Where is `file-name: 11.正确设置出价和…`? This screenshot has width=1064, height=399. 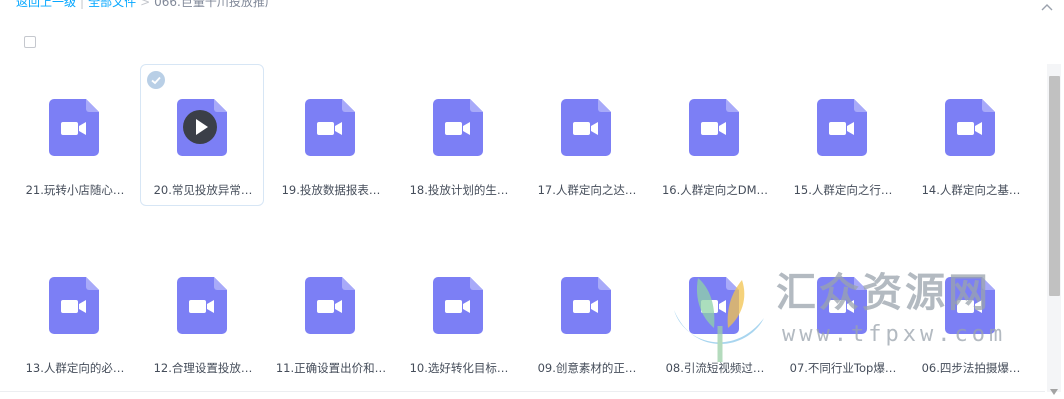 file-name: 11.正确设置出价和… is located at coordinates (331, 368).